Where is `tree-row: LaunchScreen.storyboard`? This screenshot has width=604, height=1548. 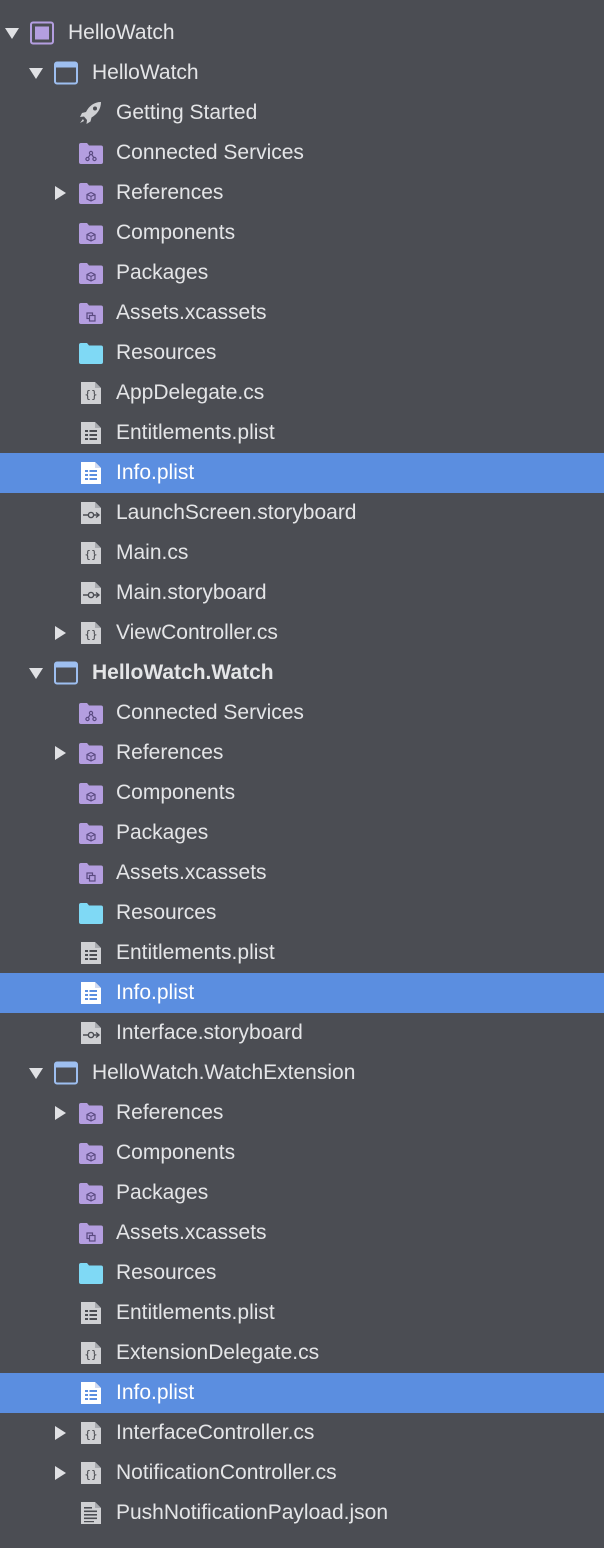
tree-row: LaunchScreen.storyboard is located at coordinates (302, 513).